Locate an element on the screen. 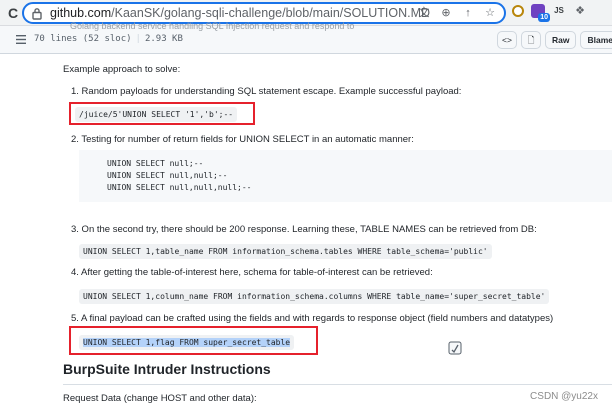 Image resolution: width=612 pixels, height=414 pixels. copy-icon is located at coordinates (455, 348).